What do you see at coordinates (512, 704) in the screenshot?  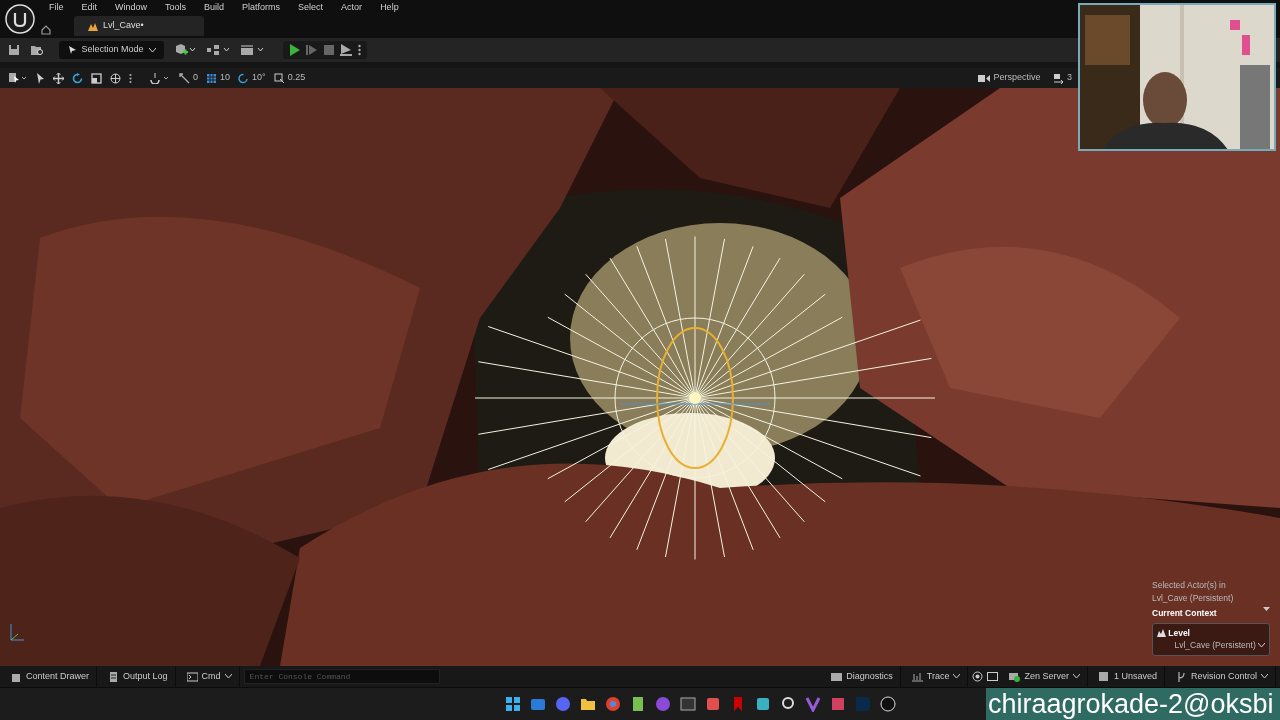 I see `windows-icon` at bounding box center [512, 704].